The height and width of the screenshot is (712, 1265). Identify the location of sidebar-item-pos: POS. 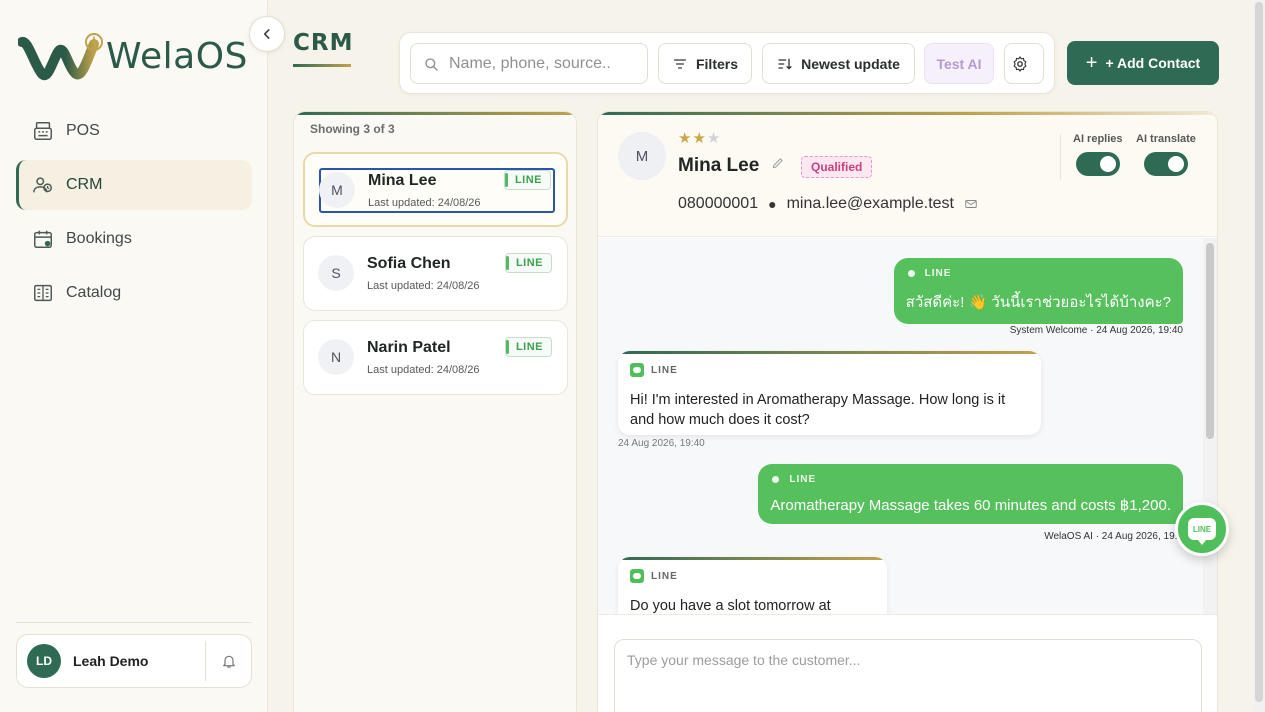
(134, 131).